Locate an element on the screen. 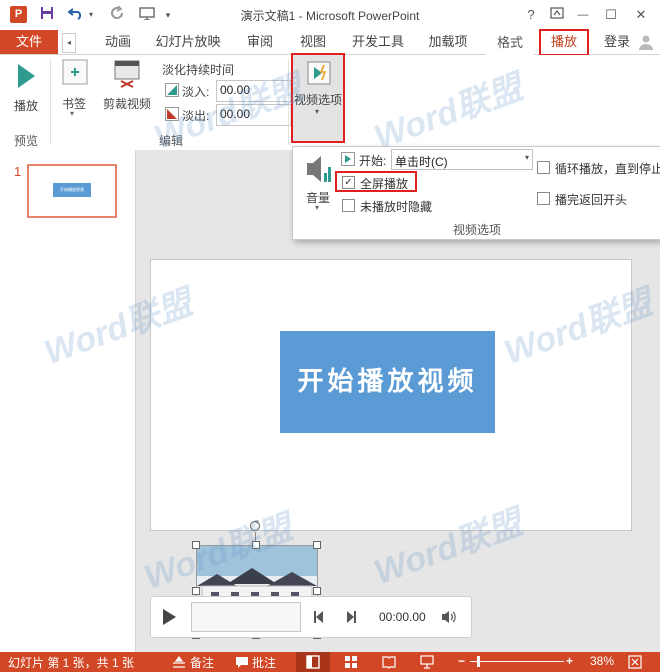 This screenshot has height=672, width=660. play-label: 播放 is located at coordinates (25, 106).